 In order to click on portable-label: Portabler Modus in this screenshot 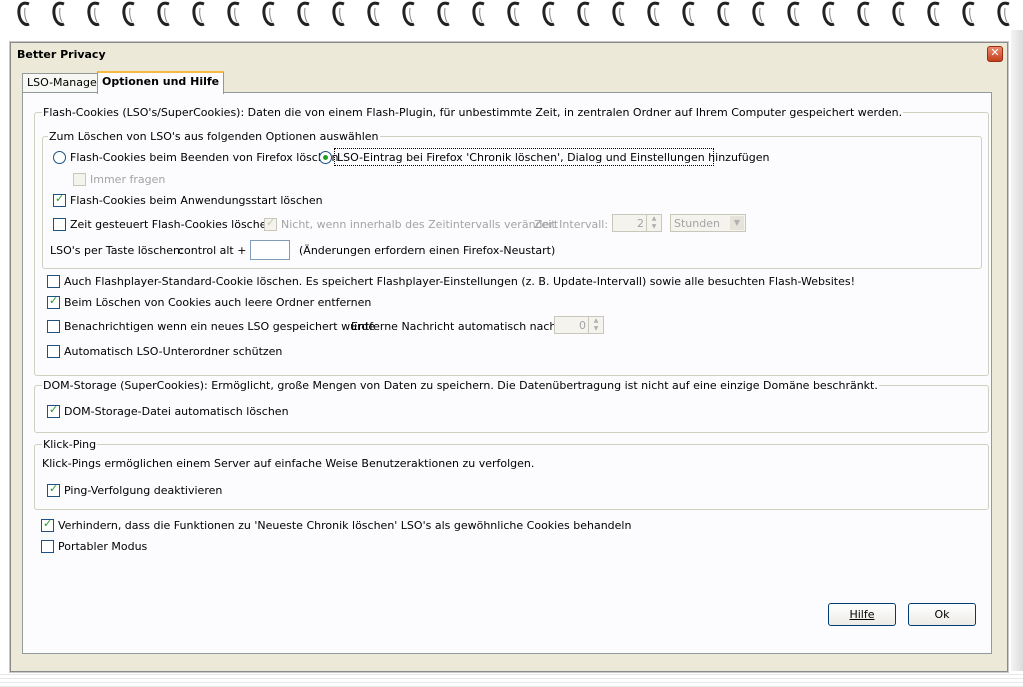, I will do `click(103, 546)`.